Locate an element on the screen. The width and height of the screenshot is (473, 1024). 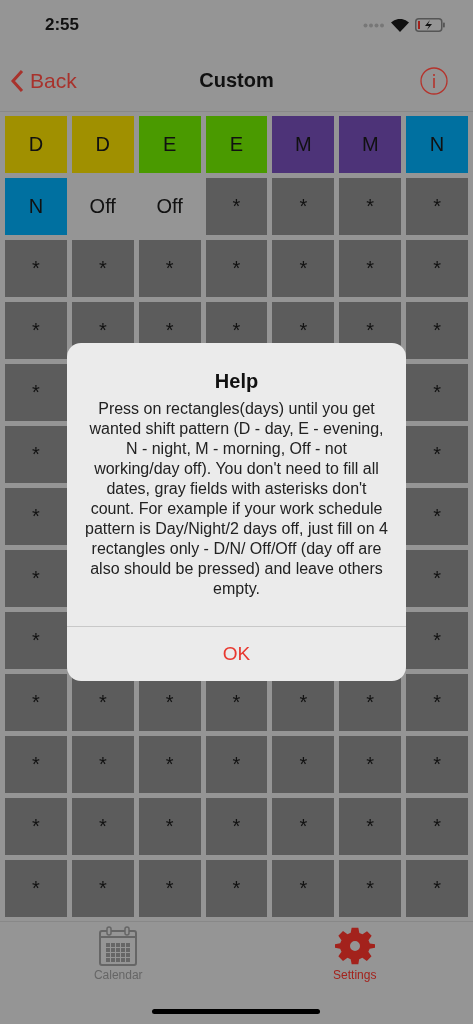
back-link: Back is located at coordinates (43, 80).